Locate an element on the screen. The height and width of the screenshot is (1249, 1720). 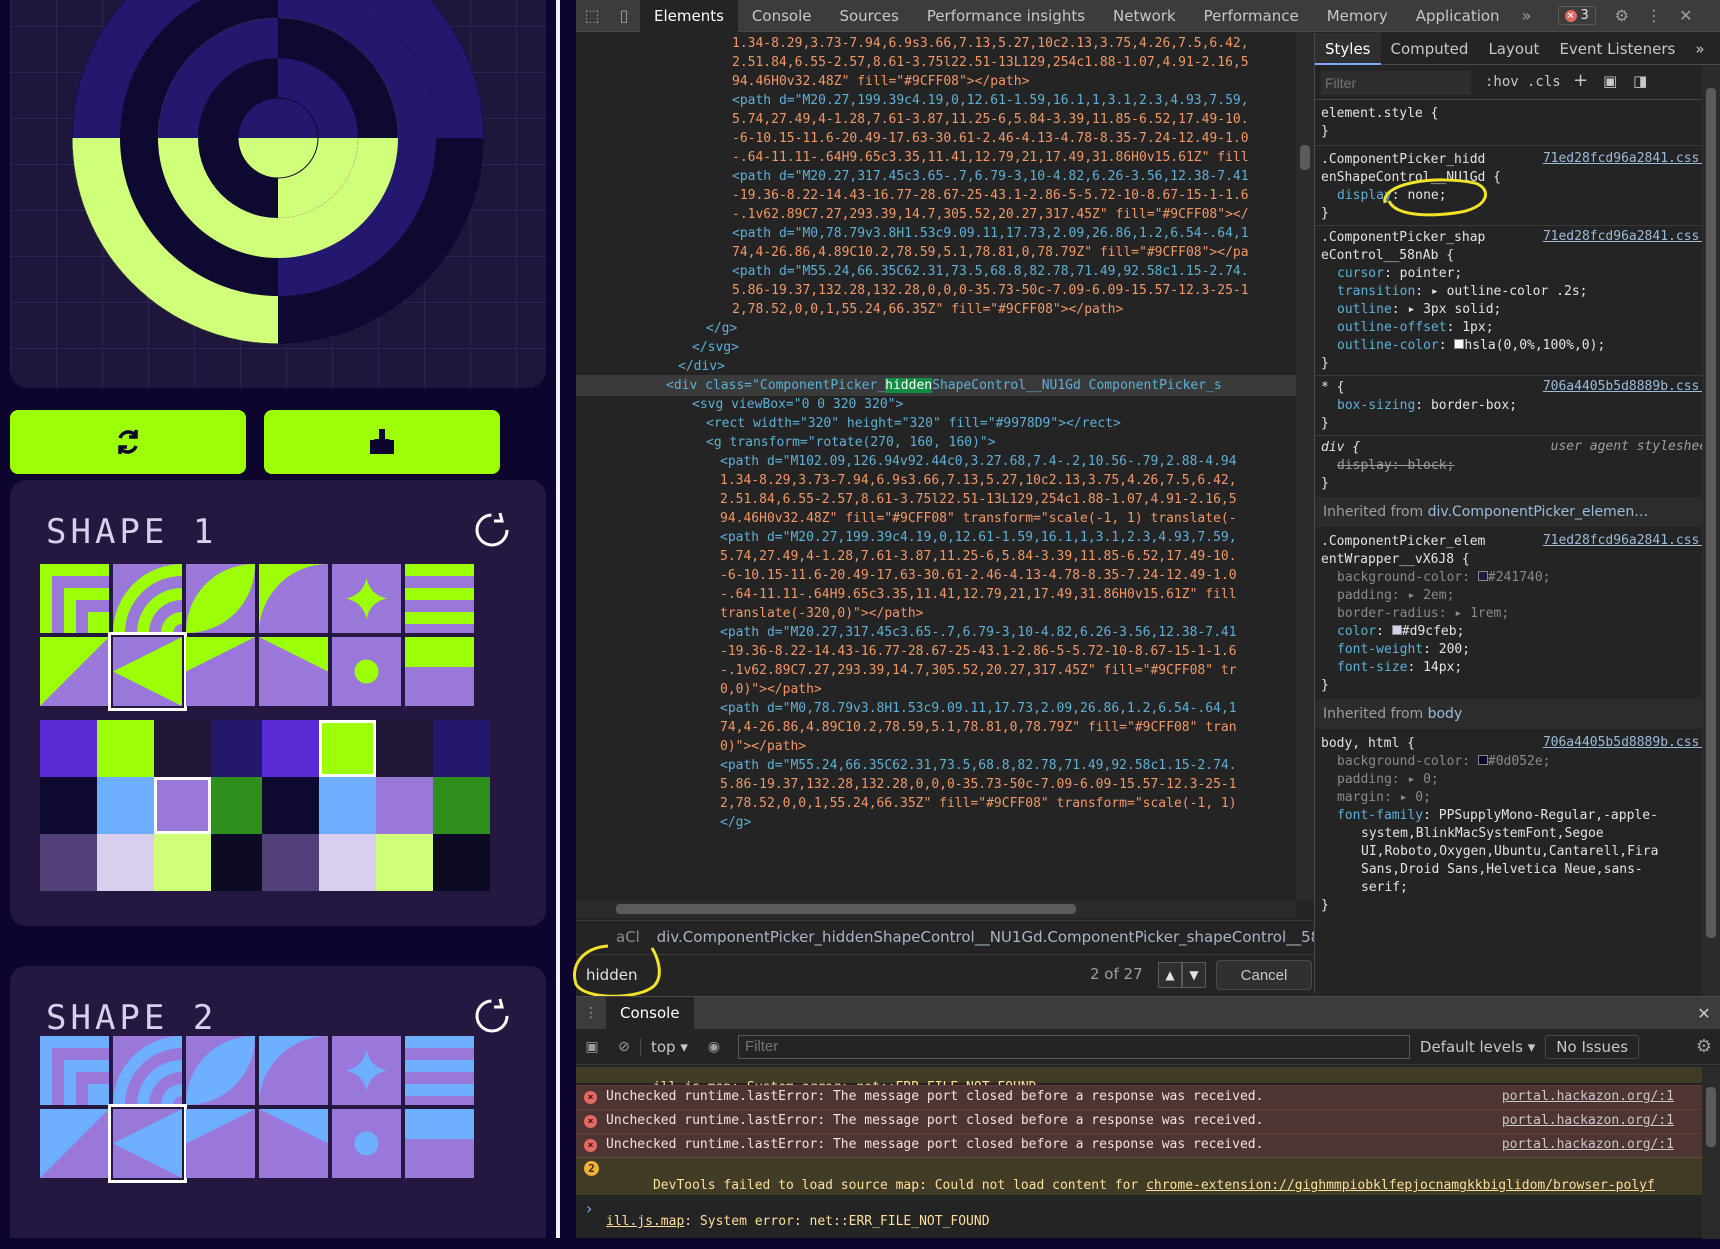
dom-line: translate(-320,0)"></path> is located at coordinates (936, 613).